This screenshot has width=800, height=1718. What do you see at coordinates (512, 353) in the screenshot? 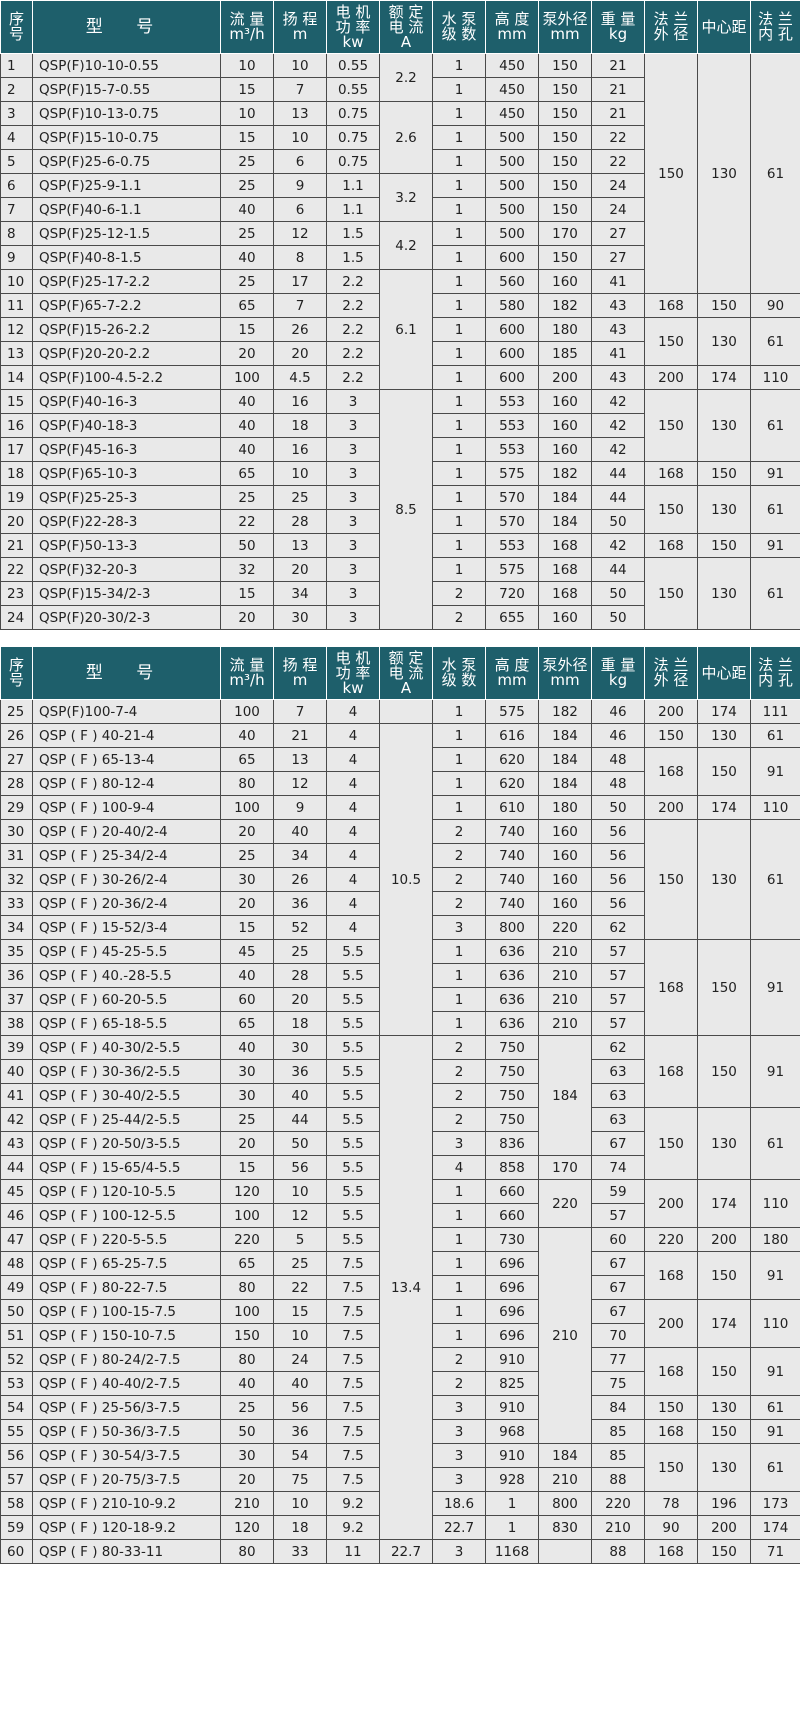
I see `height-cell: 600` at bounding box center [512, 353].